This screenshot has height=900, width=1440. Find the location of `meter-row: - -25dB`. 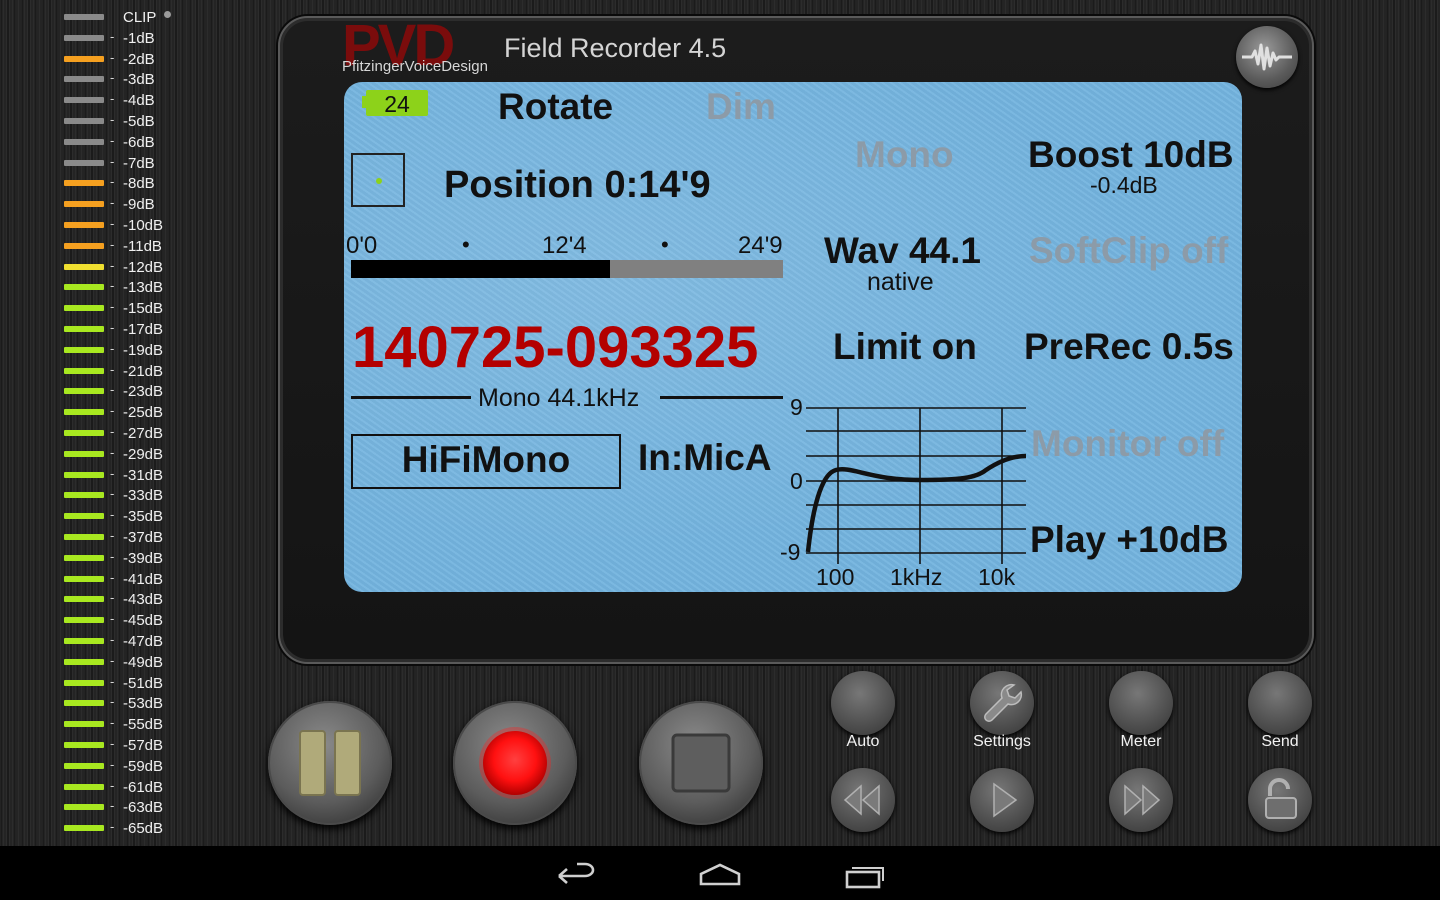

meter-row: - -25dB is located at coordinates (129, 412).